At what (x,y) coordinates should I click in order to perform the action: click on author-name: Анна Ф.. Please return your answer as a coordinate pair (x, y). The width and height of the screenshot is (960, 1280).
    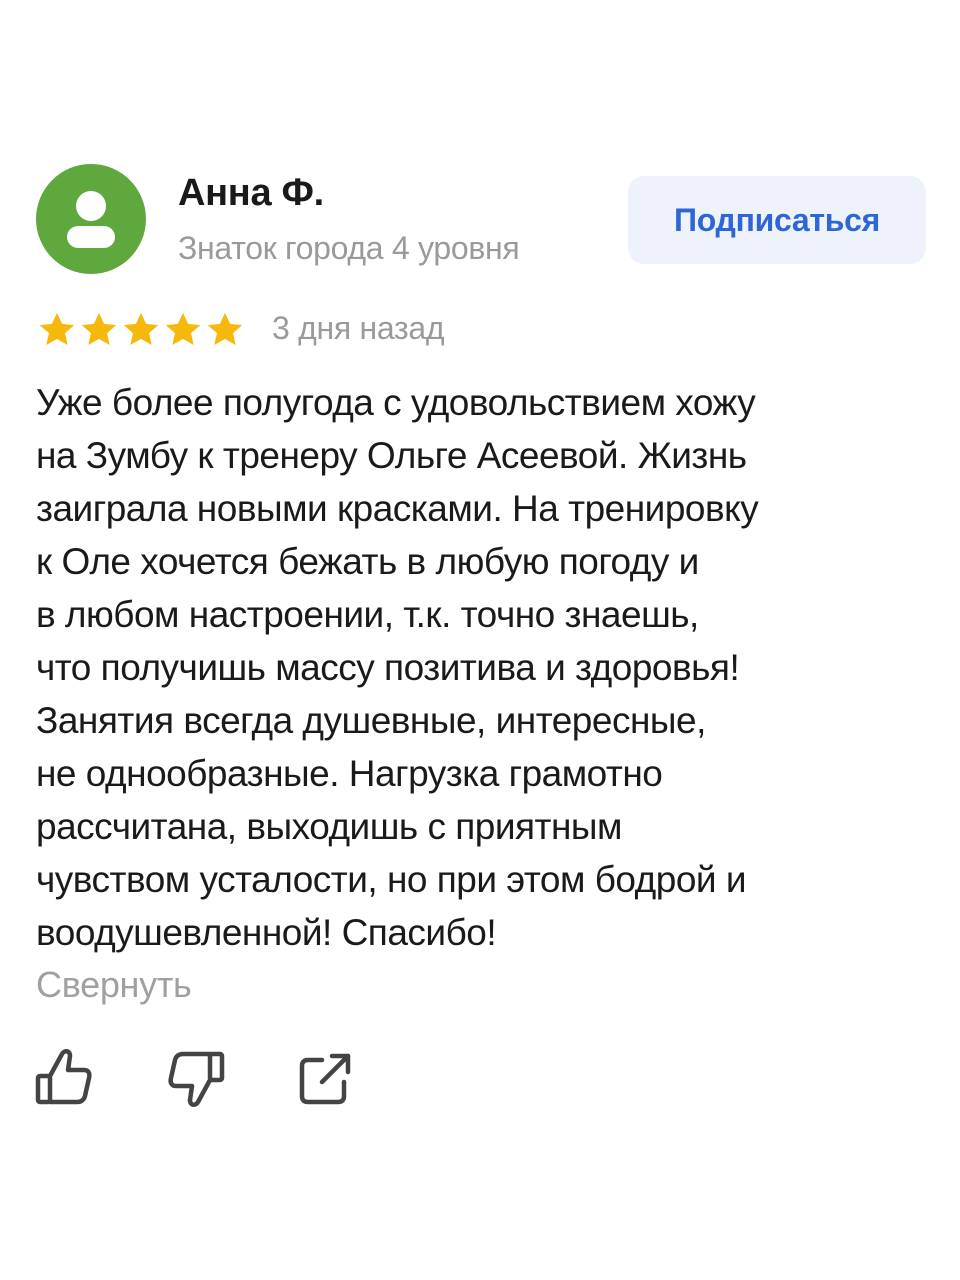
    Looking at the image, I should click on (251, 193).